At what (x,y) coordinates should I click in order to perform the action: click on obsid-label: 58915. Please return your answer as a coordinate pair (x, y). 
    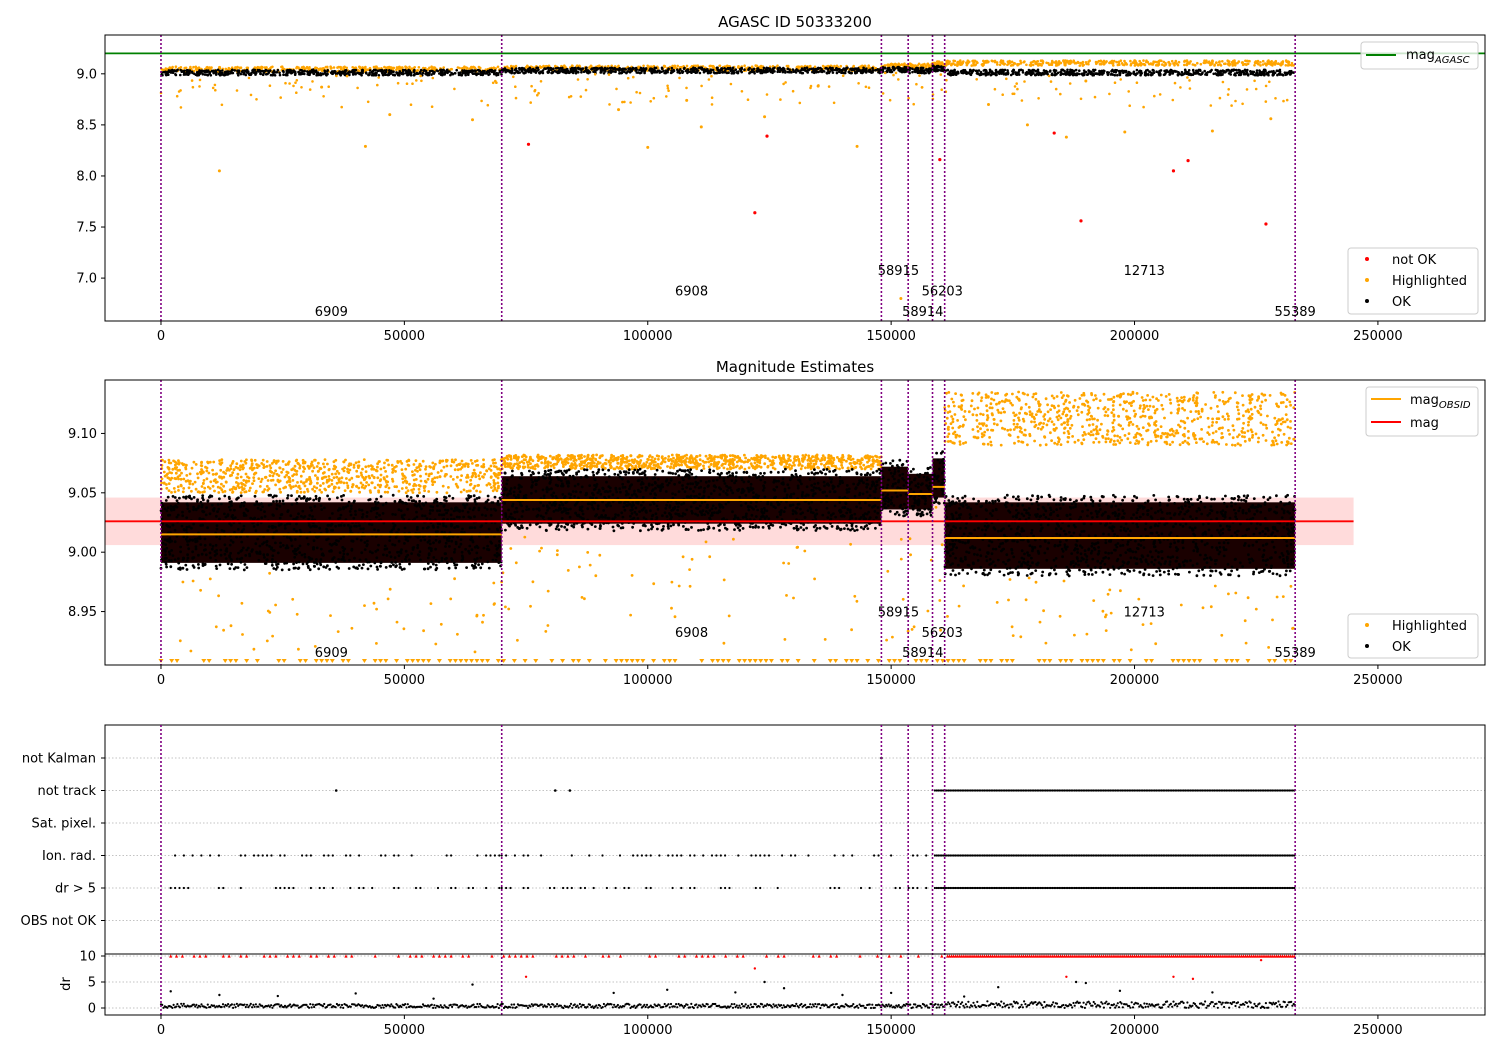
    Looking at the image, I should click on (898, 271).